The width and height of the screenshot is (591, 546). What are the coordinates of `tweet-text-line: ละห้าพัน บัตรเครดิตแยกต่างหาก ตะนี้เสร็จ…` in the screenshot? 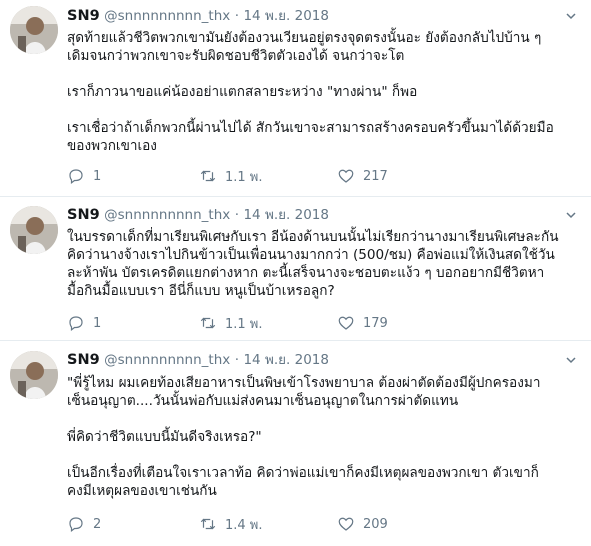 It's located at (306, 273).